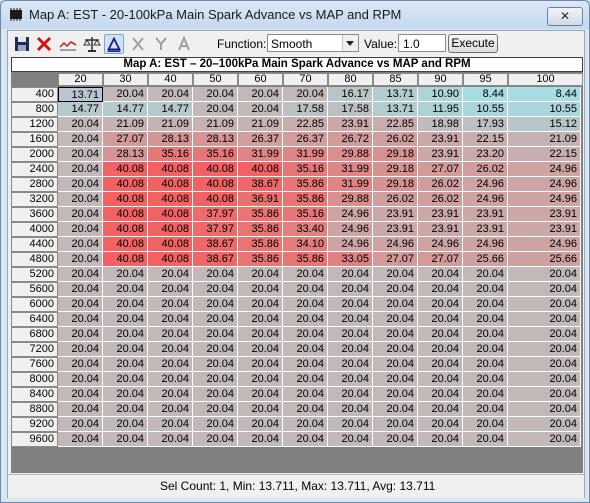 This screenshot has width=590, height=503. I want to click on row-header: 1200, so click(34, 124).